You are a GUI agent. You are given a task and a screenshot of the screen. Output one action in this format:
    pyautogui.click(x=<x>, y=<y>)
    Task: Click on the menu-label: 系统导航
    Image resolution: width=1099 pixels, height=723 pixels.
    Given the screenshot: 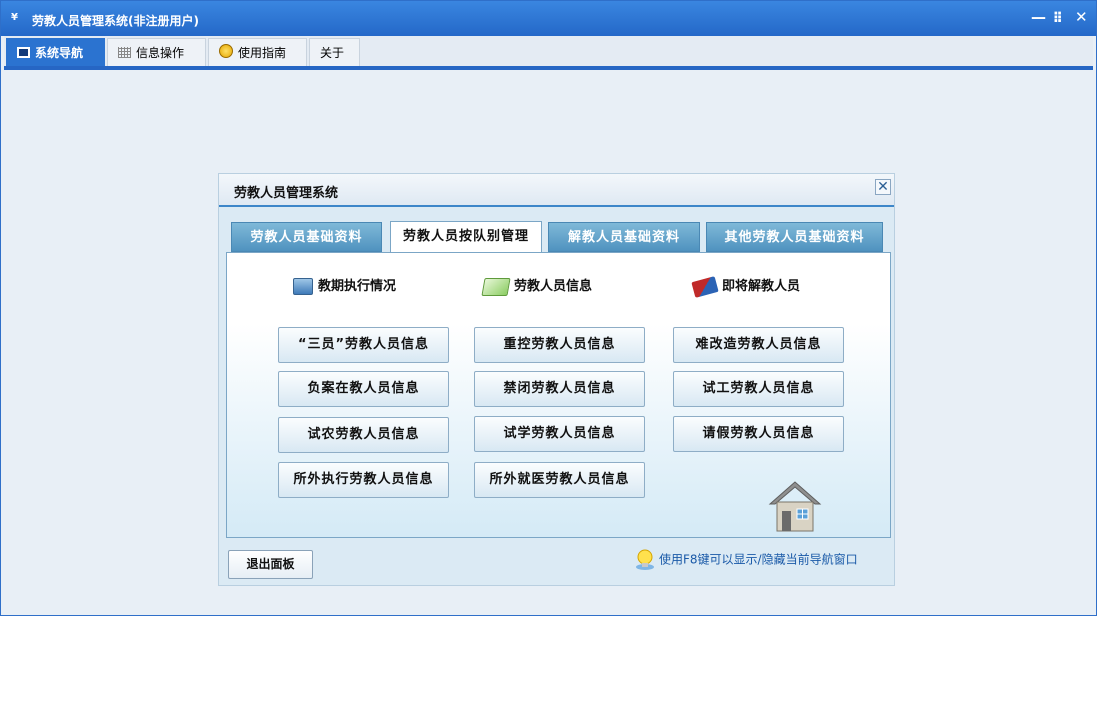 What is the action you would take?
    pyautogui.click(x=59, y=53)
    